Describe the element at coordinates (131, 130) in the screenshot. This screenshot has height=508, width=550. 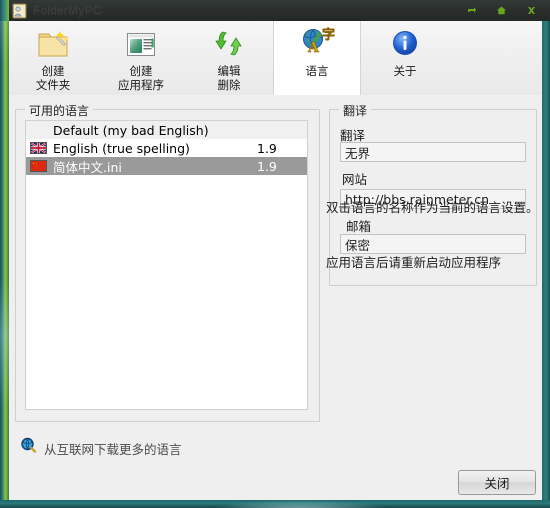
I see `language-name: Default (my bad English)` at that location.